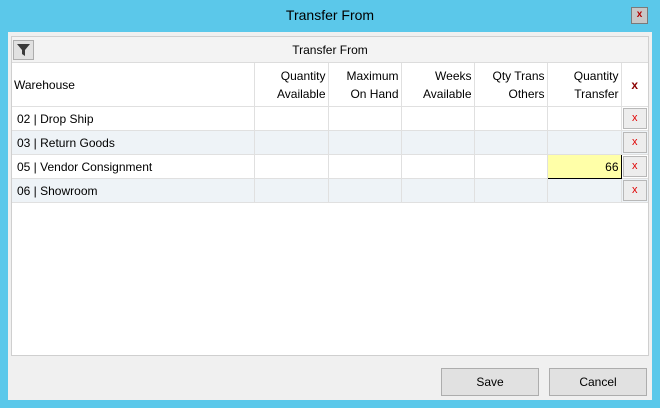 The image size is (660, 408). What do you see at coordinates (303, 75) in the screenshot?
I see `col-quantity-available-line1: Quantity` at bounding box center [303, 75].